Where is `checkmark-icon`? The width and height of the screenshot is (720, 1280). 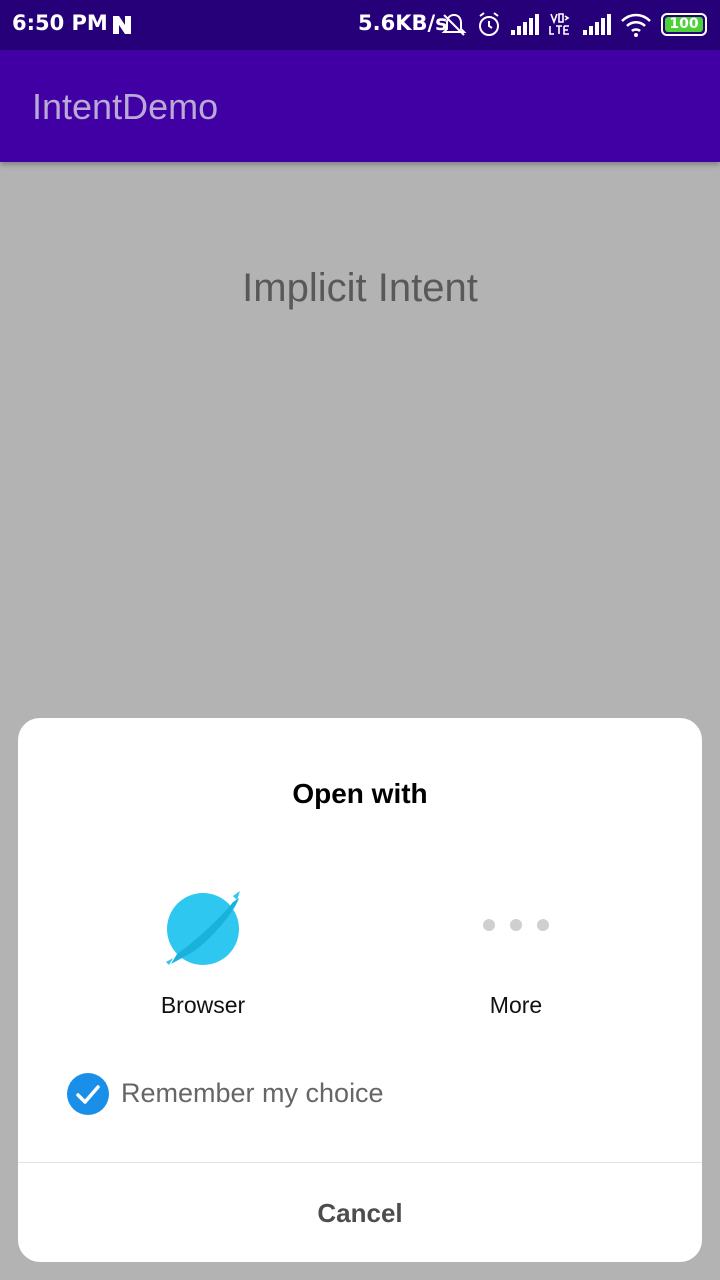
checkmark-icon is located at coordinates (88, 1094).